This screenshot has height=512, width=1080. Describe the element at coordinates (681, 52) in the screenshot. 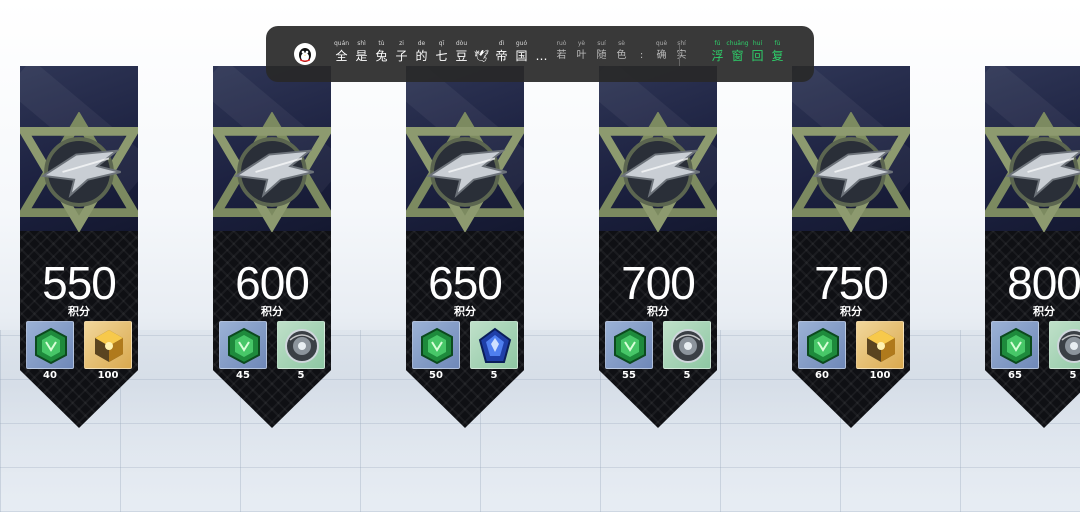

I see `meta-char: shí 实` at that location.